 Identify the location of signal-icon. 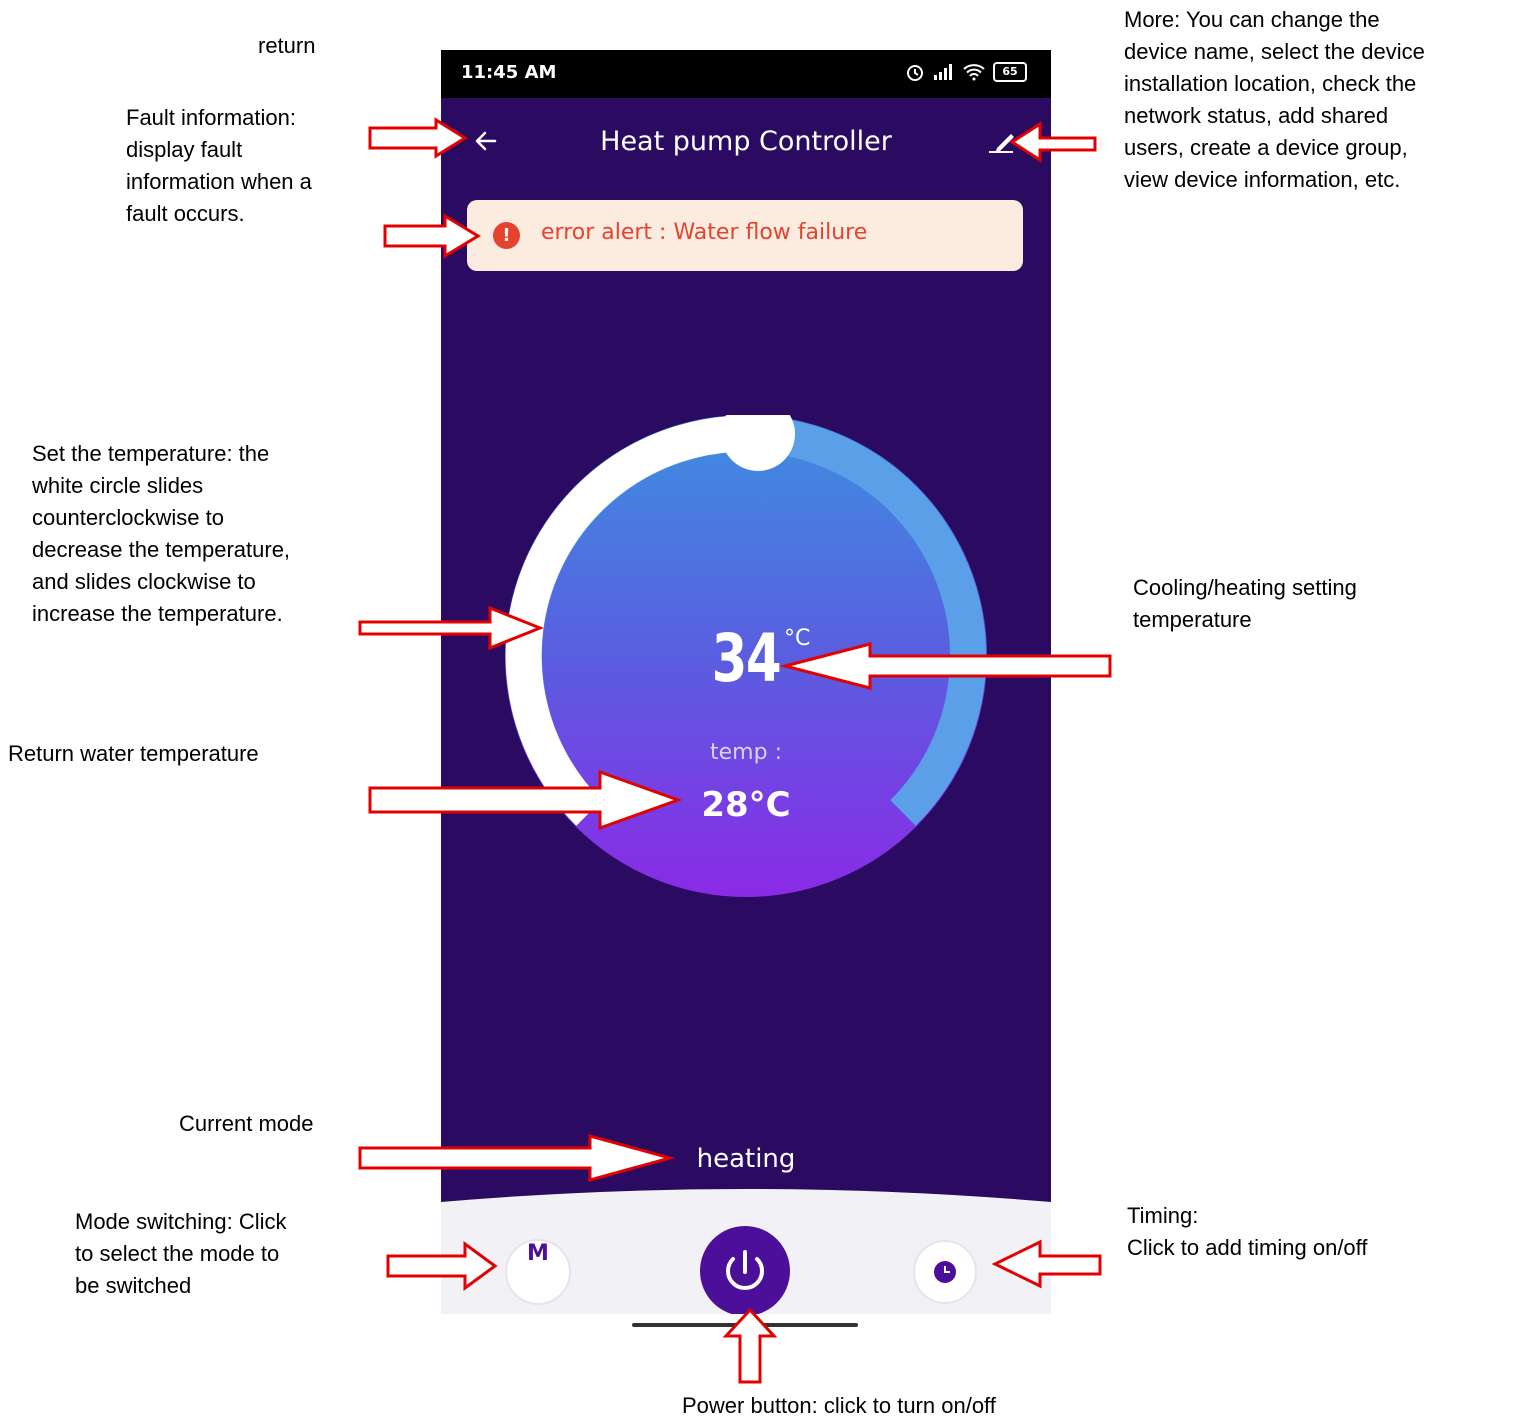
(943, 72).